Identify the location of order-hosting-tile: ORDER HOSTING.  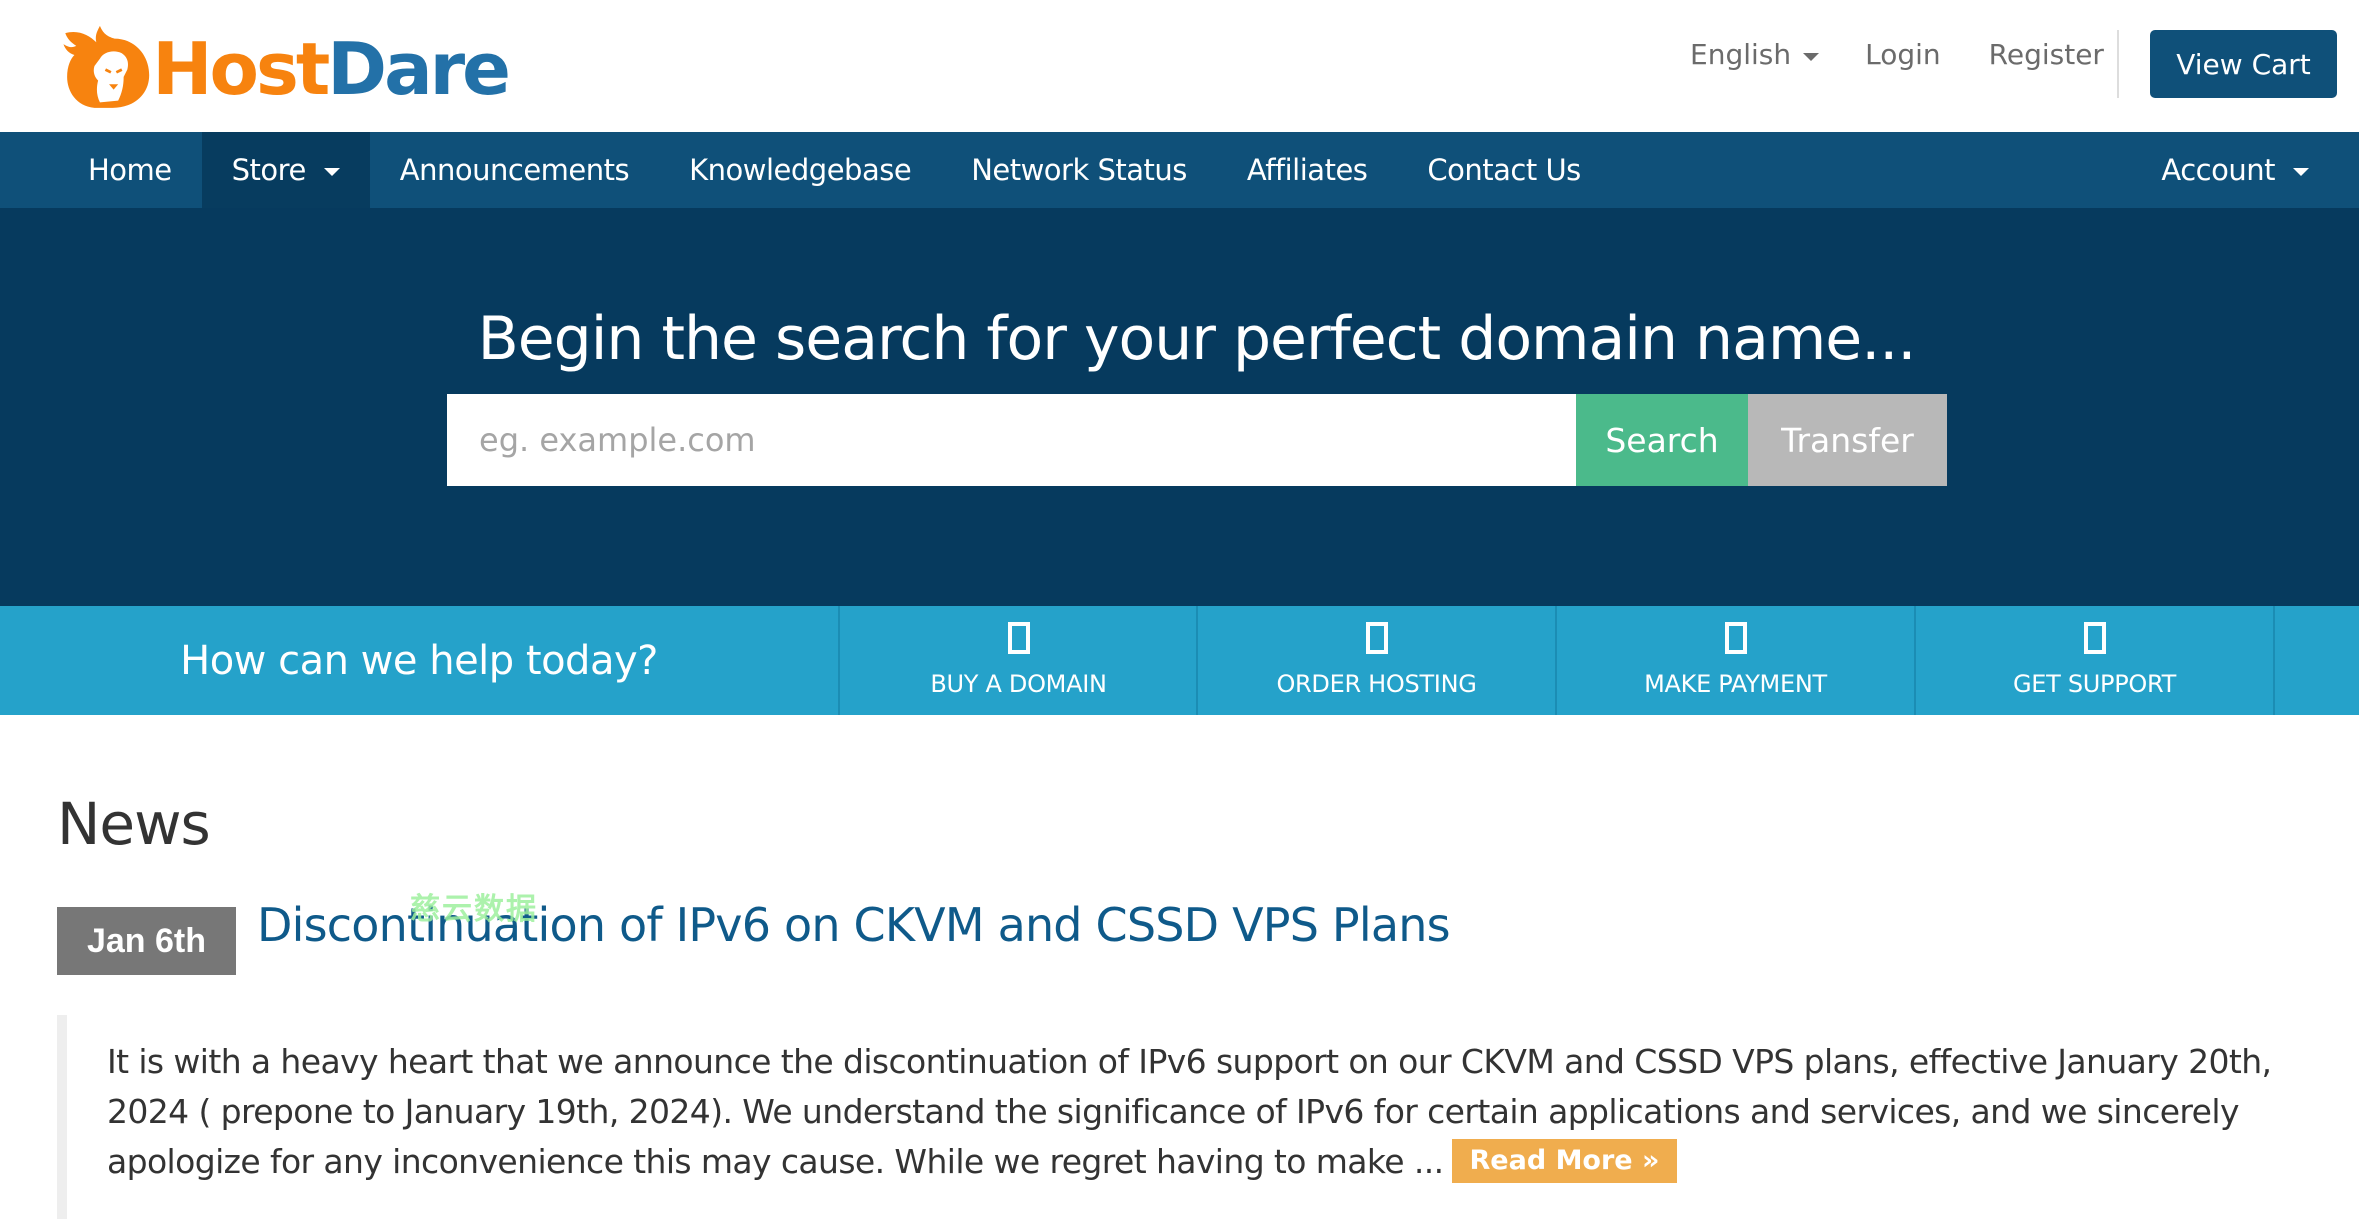
(1375, 660).